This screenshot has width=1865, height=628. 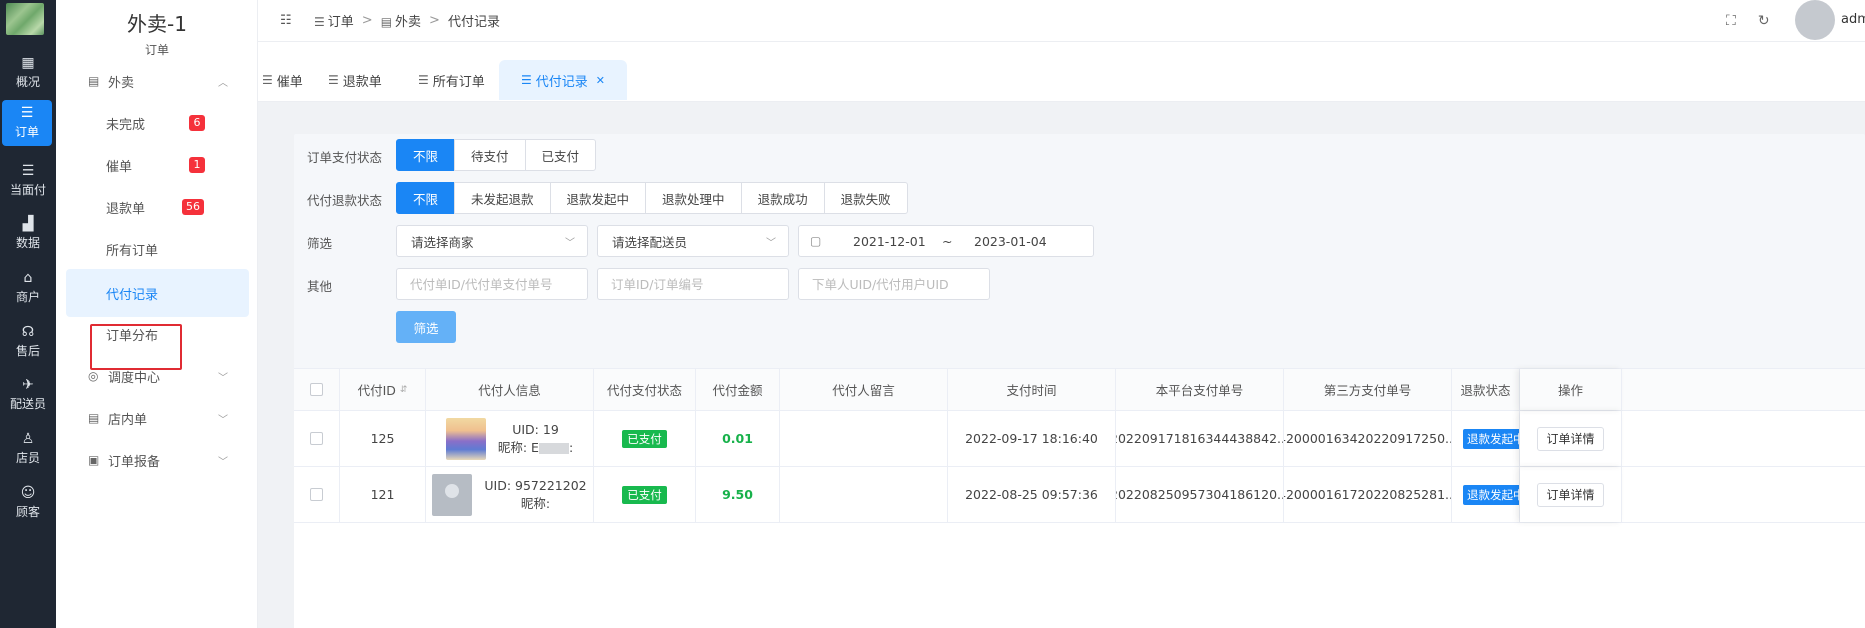 I want to click on rail-item-courier: ✈ 配送员, so click(x=28, y=395).